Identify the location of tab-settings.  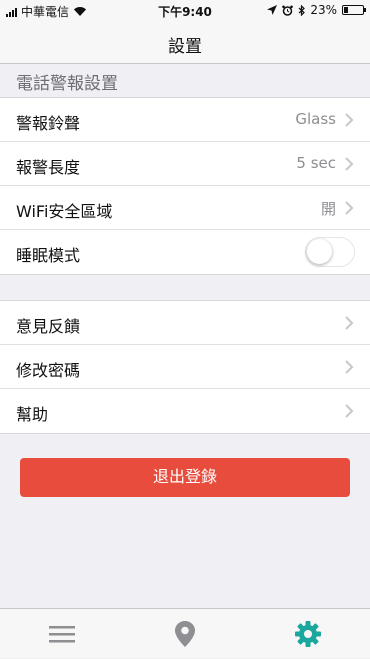
(308, 634).